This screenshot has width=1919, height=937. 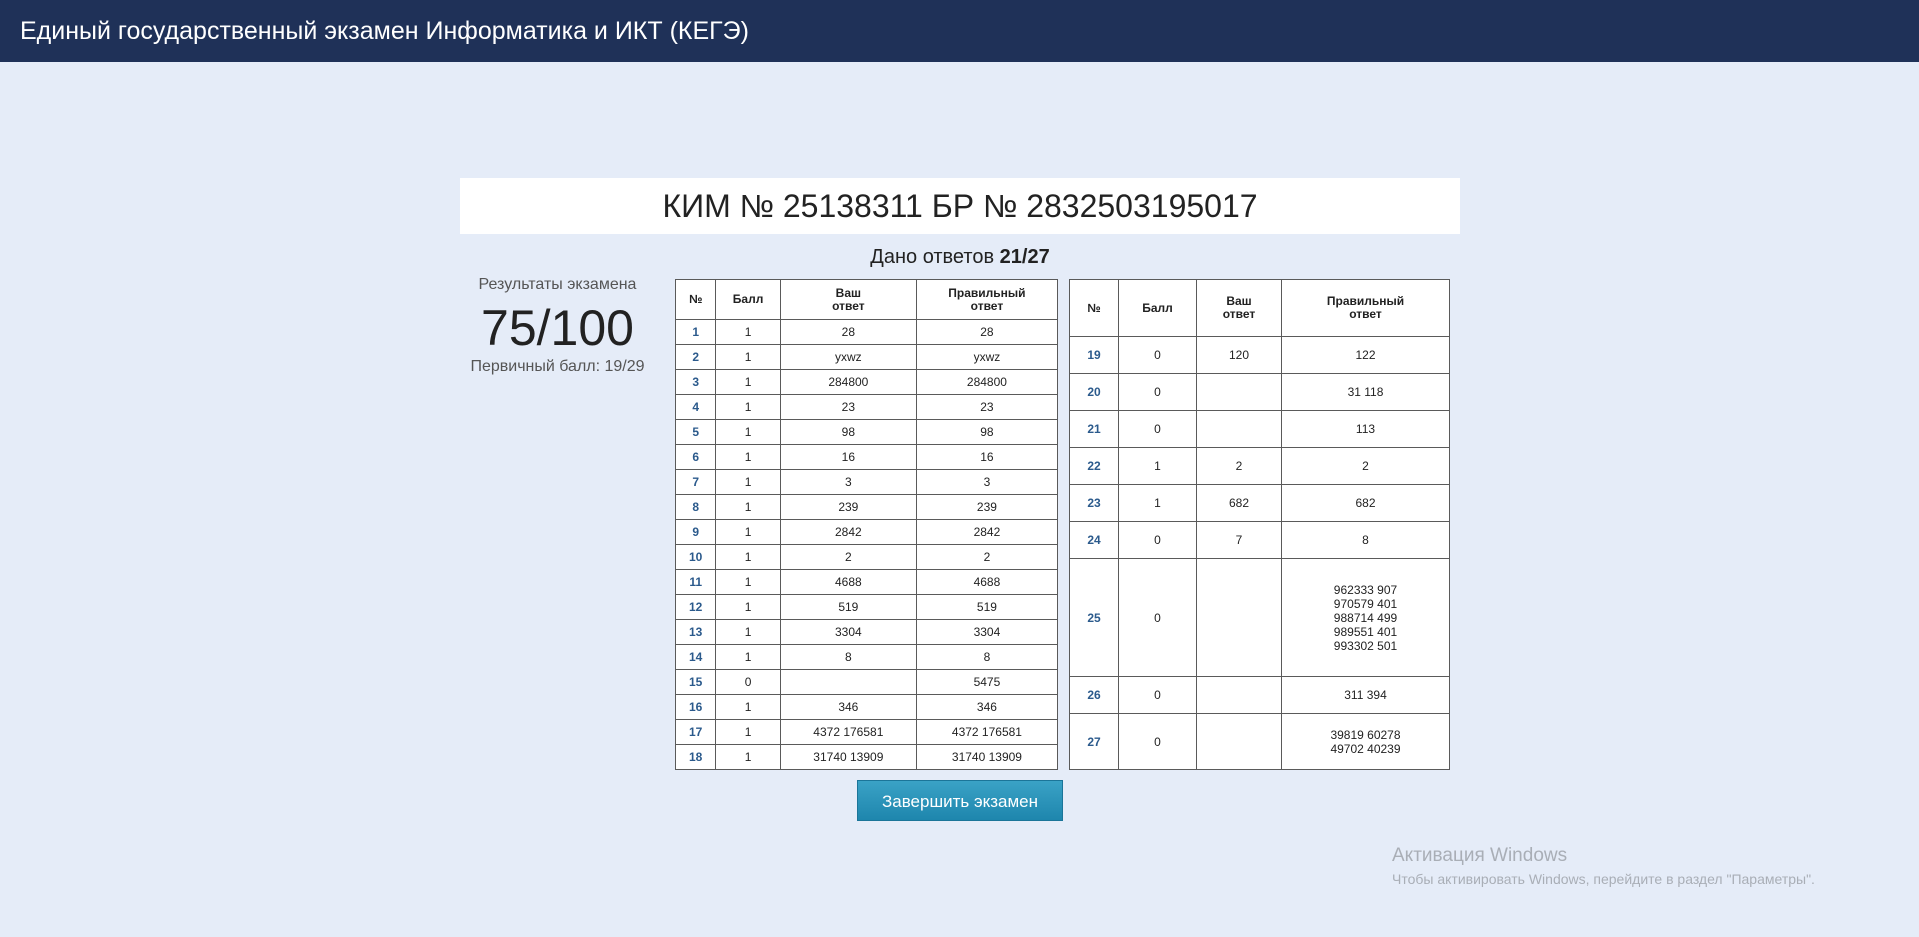 What do you see at coordinates (1365, 503) in the screenshot?
I see `correct-answer: 682` at bounding box center [1365, 503].